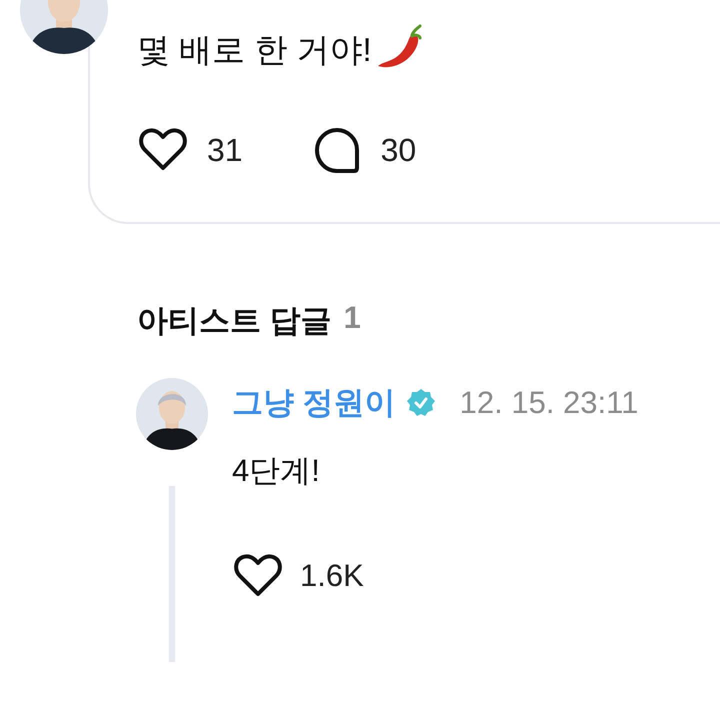 The height and width of the screenshot is (713, 720). Describe the element at coordinates (332, 576) in the screenshot. I see `like-count: 1.6K` at that location.